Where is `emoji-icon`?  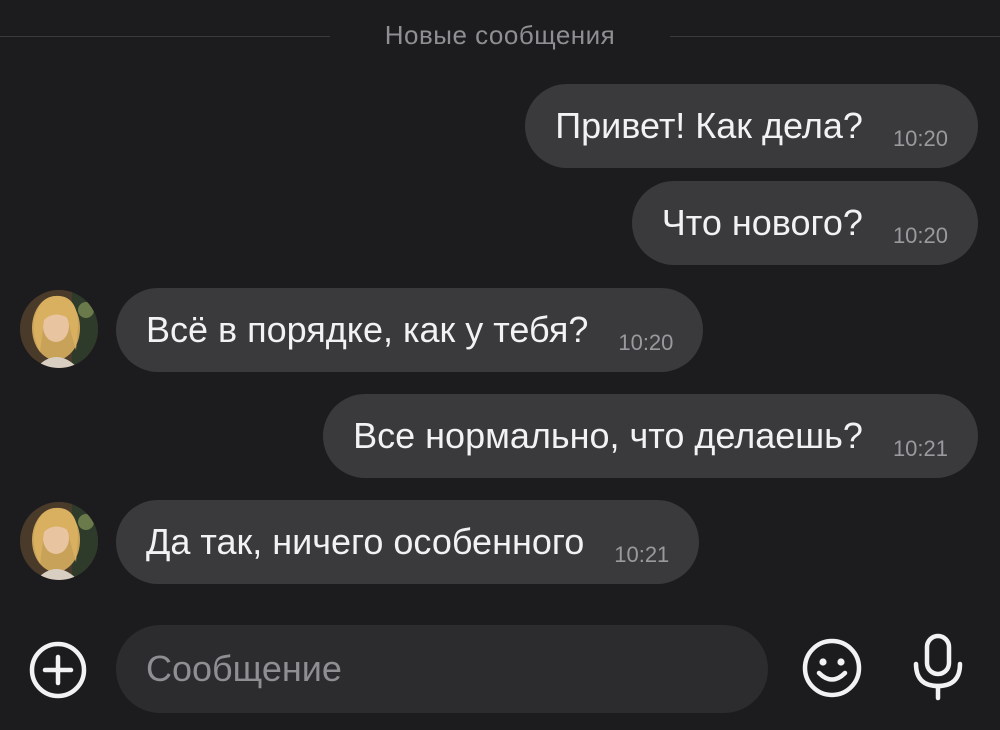 emoji-icon is located at coordinates (832, 668).